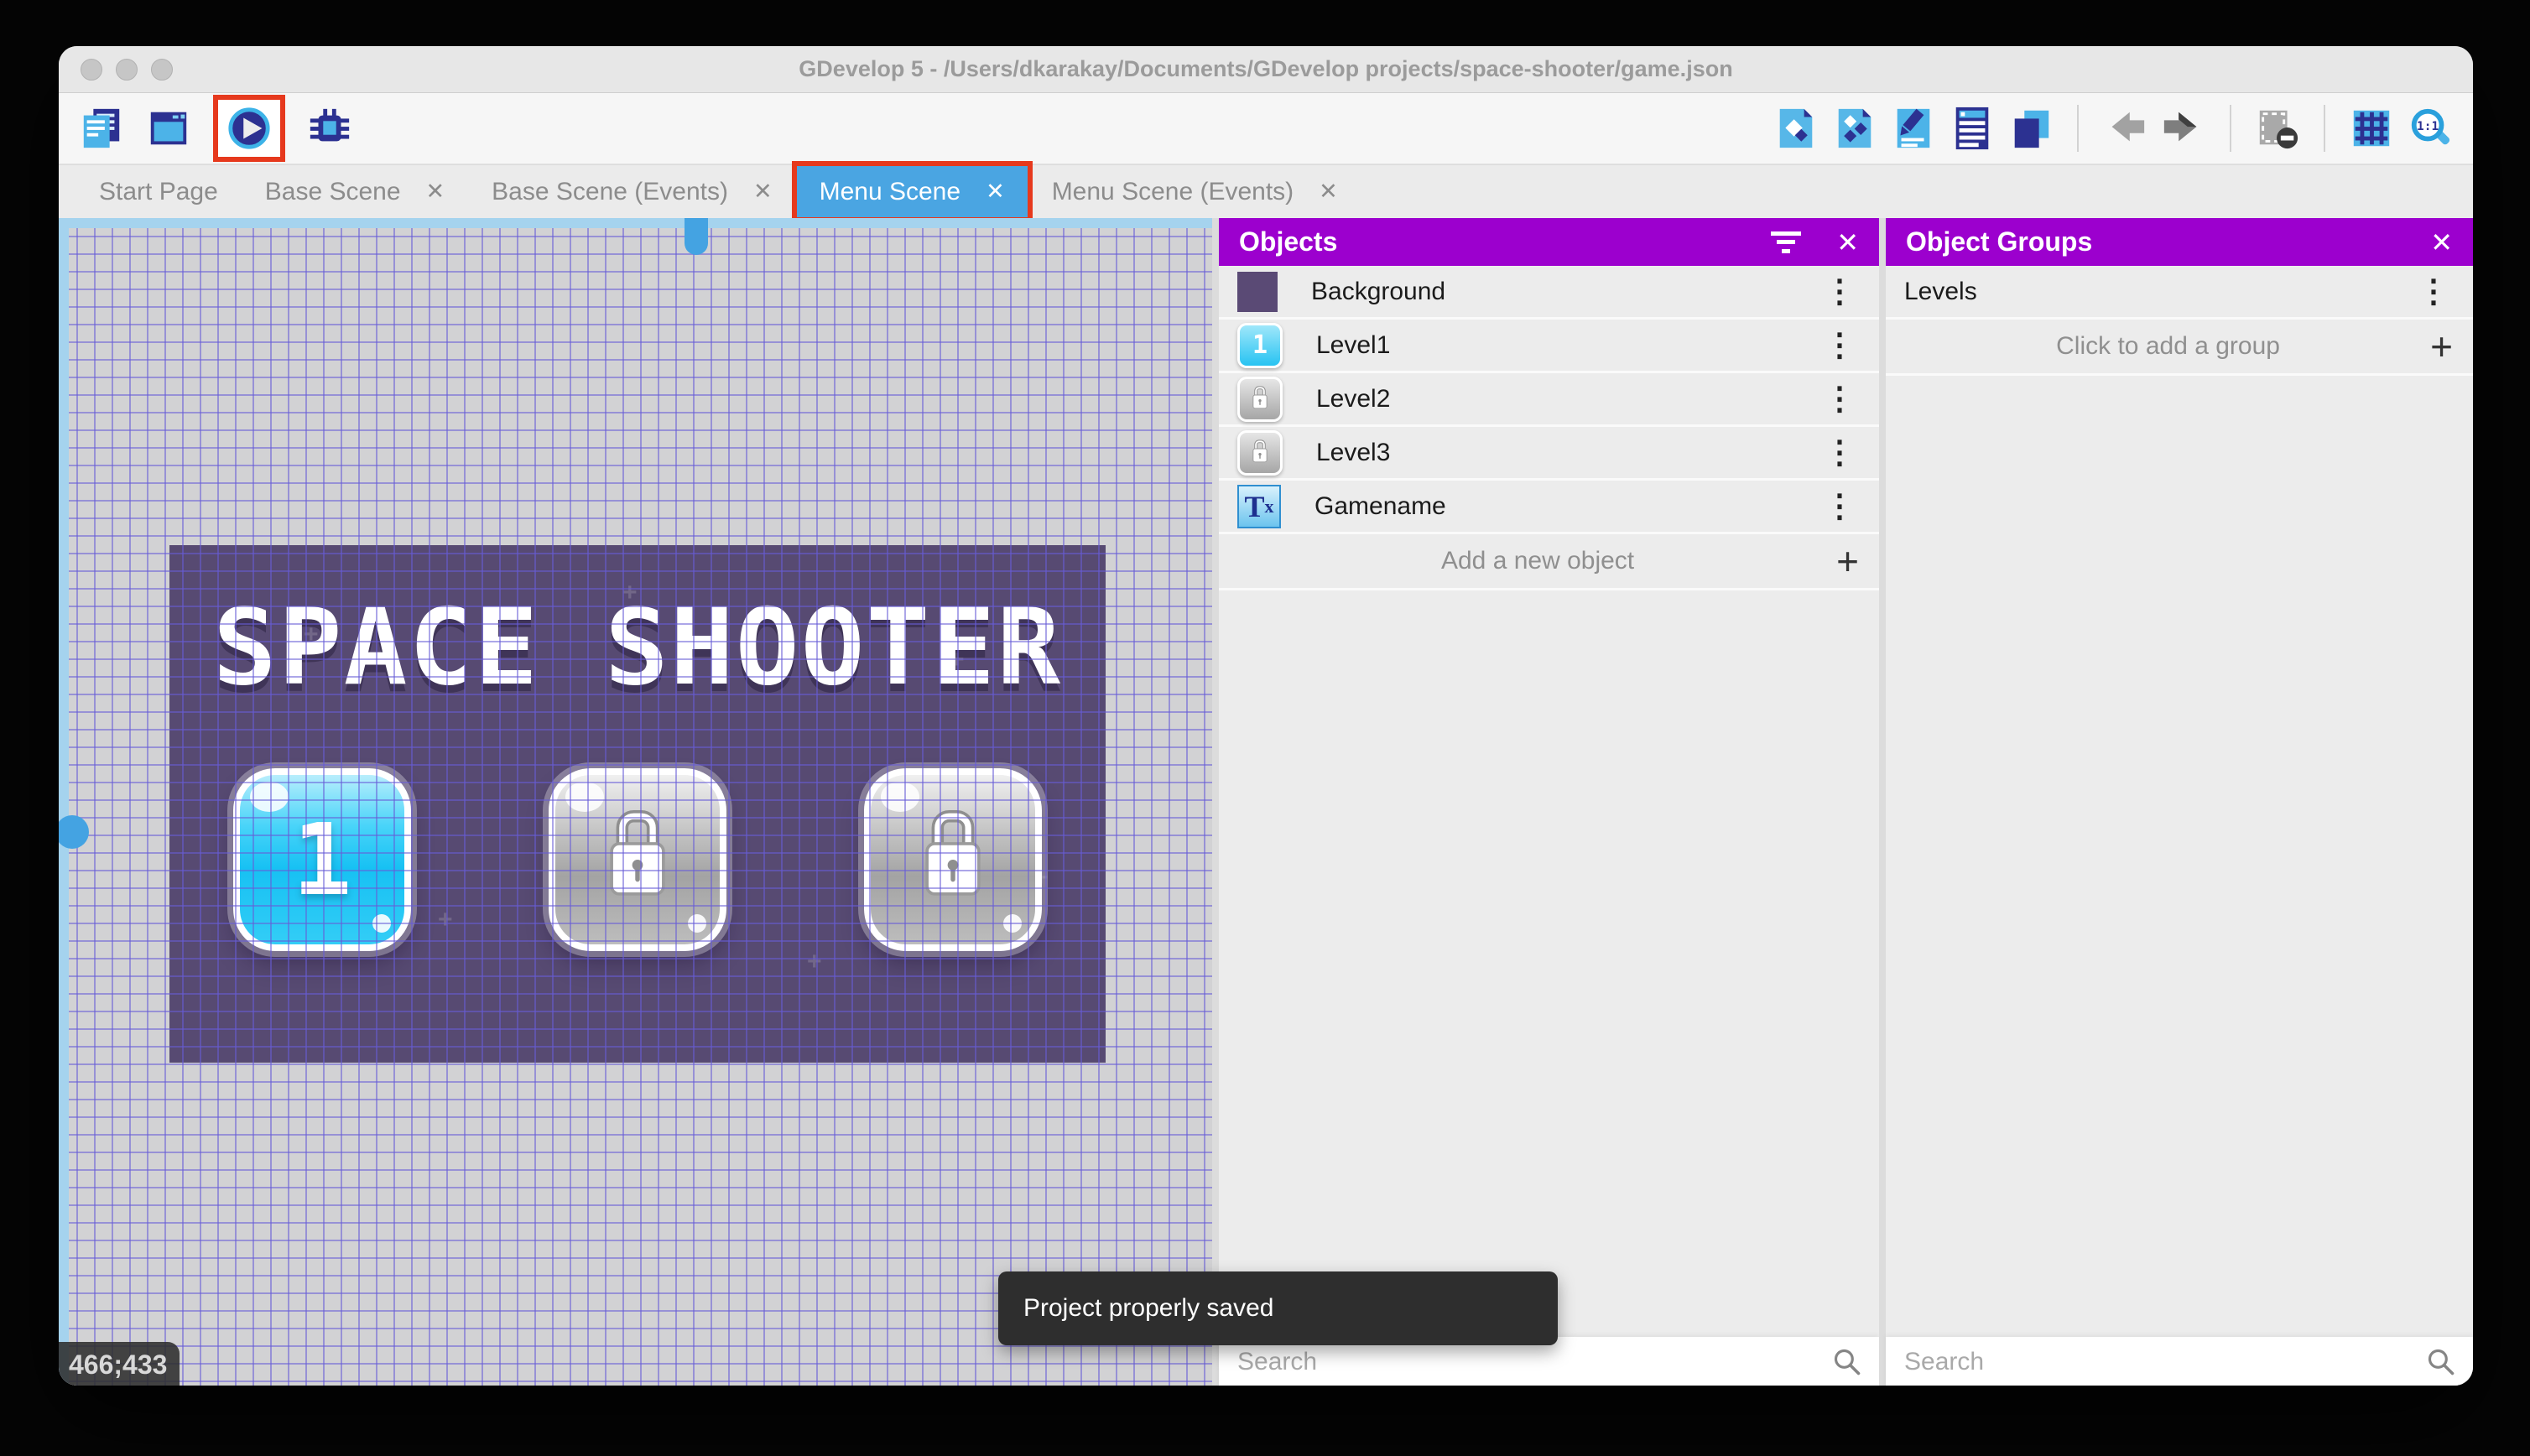  I want to click on traffic-lights, so click(127, 69).